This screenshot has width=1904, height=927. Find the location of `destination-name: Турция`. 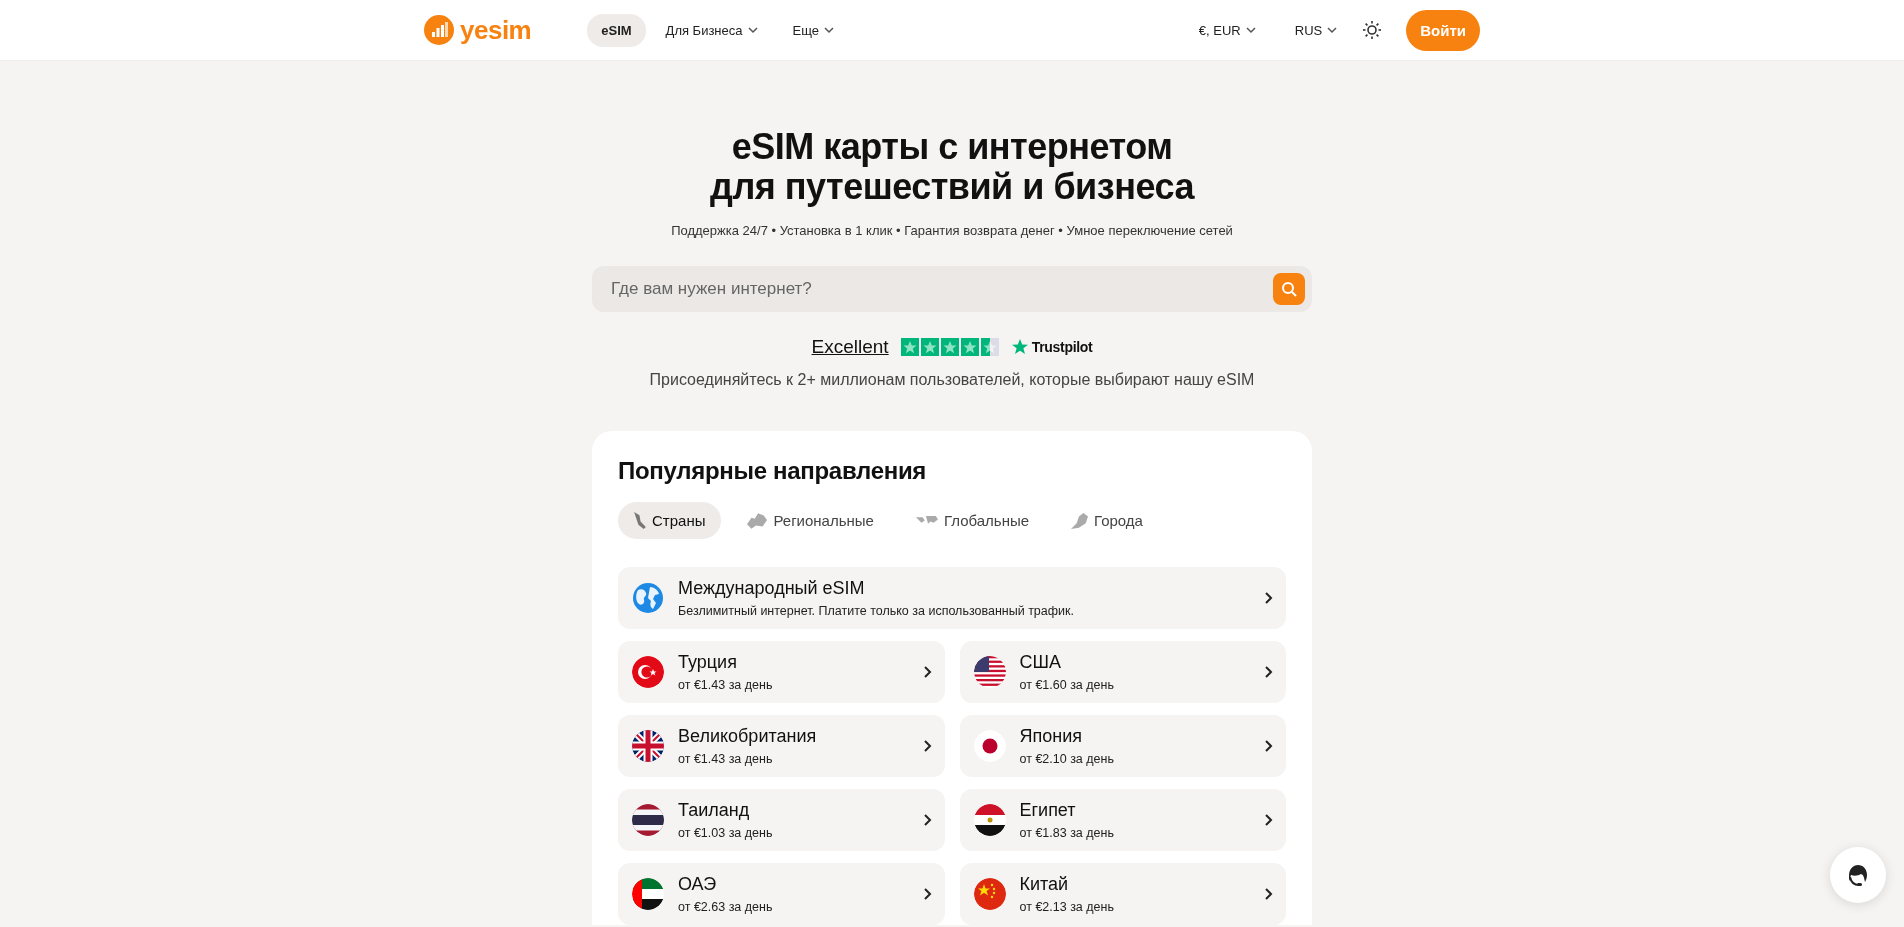

destination-name: Турция is located at coordinates (708, 662).